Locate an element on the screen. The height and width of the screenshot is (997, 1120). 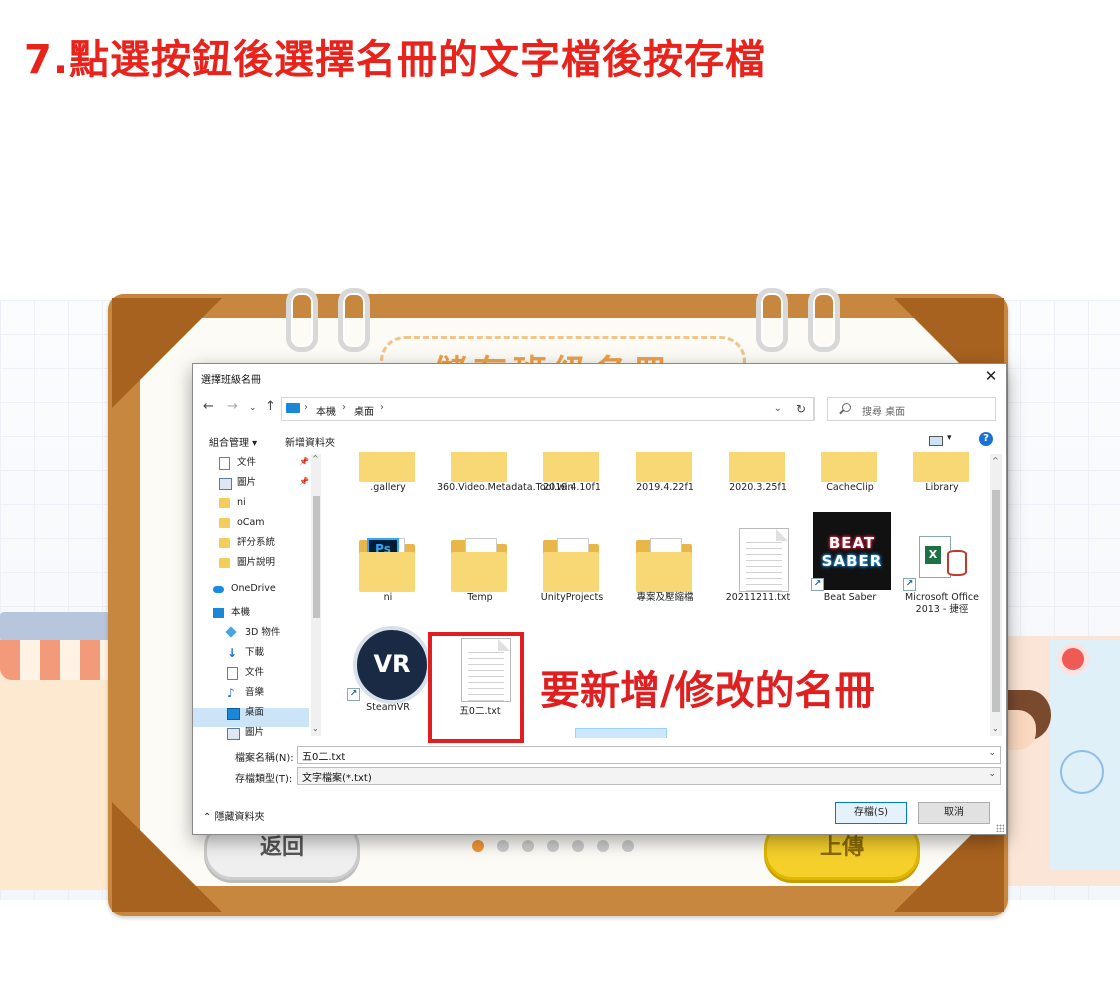
folder-item: 360.Video.Metadata.Tool.win is located at coordinates (505, 492).